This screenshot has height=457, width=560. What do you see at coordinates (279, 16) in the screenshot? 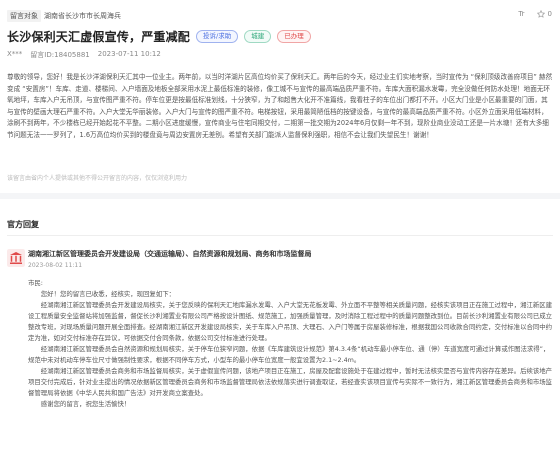
I see `meta-row: 留言对象 湖南省长沙市市长周海兵 Tr 0` at bounding box center [279, 16].